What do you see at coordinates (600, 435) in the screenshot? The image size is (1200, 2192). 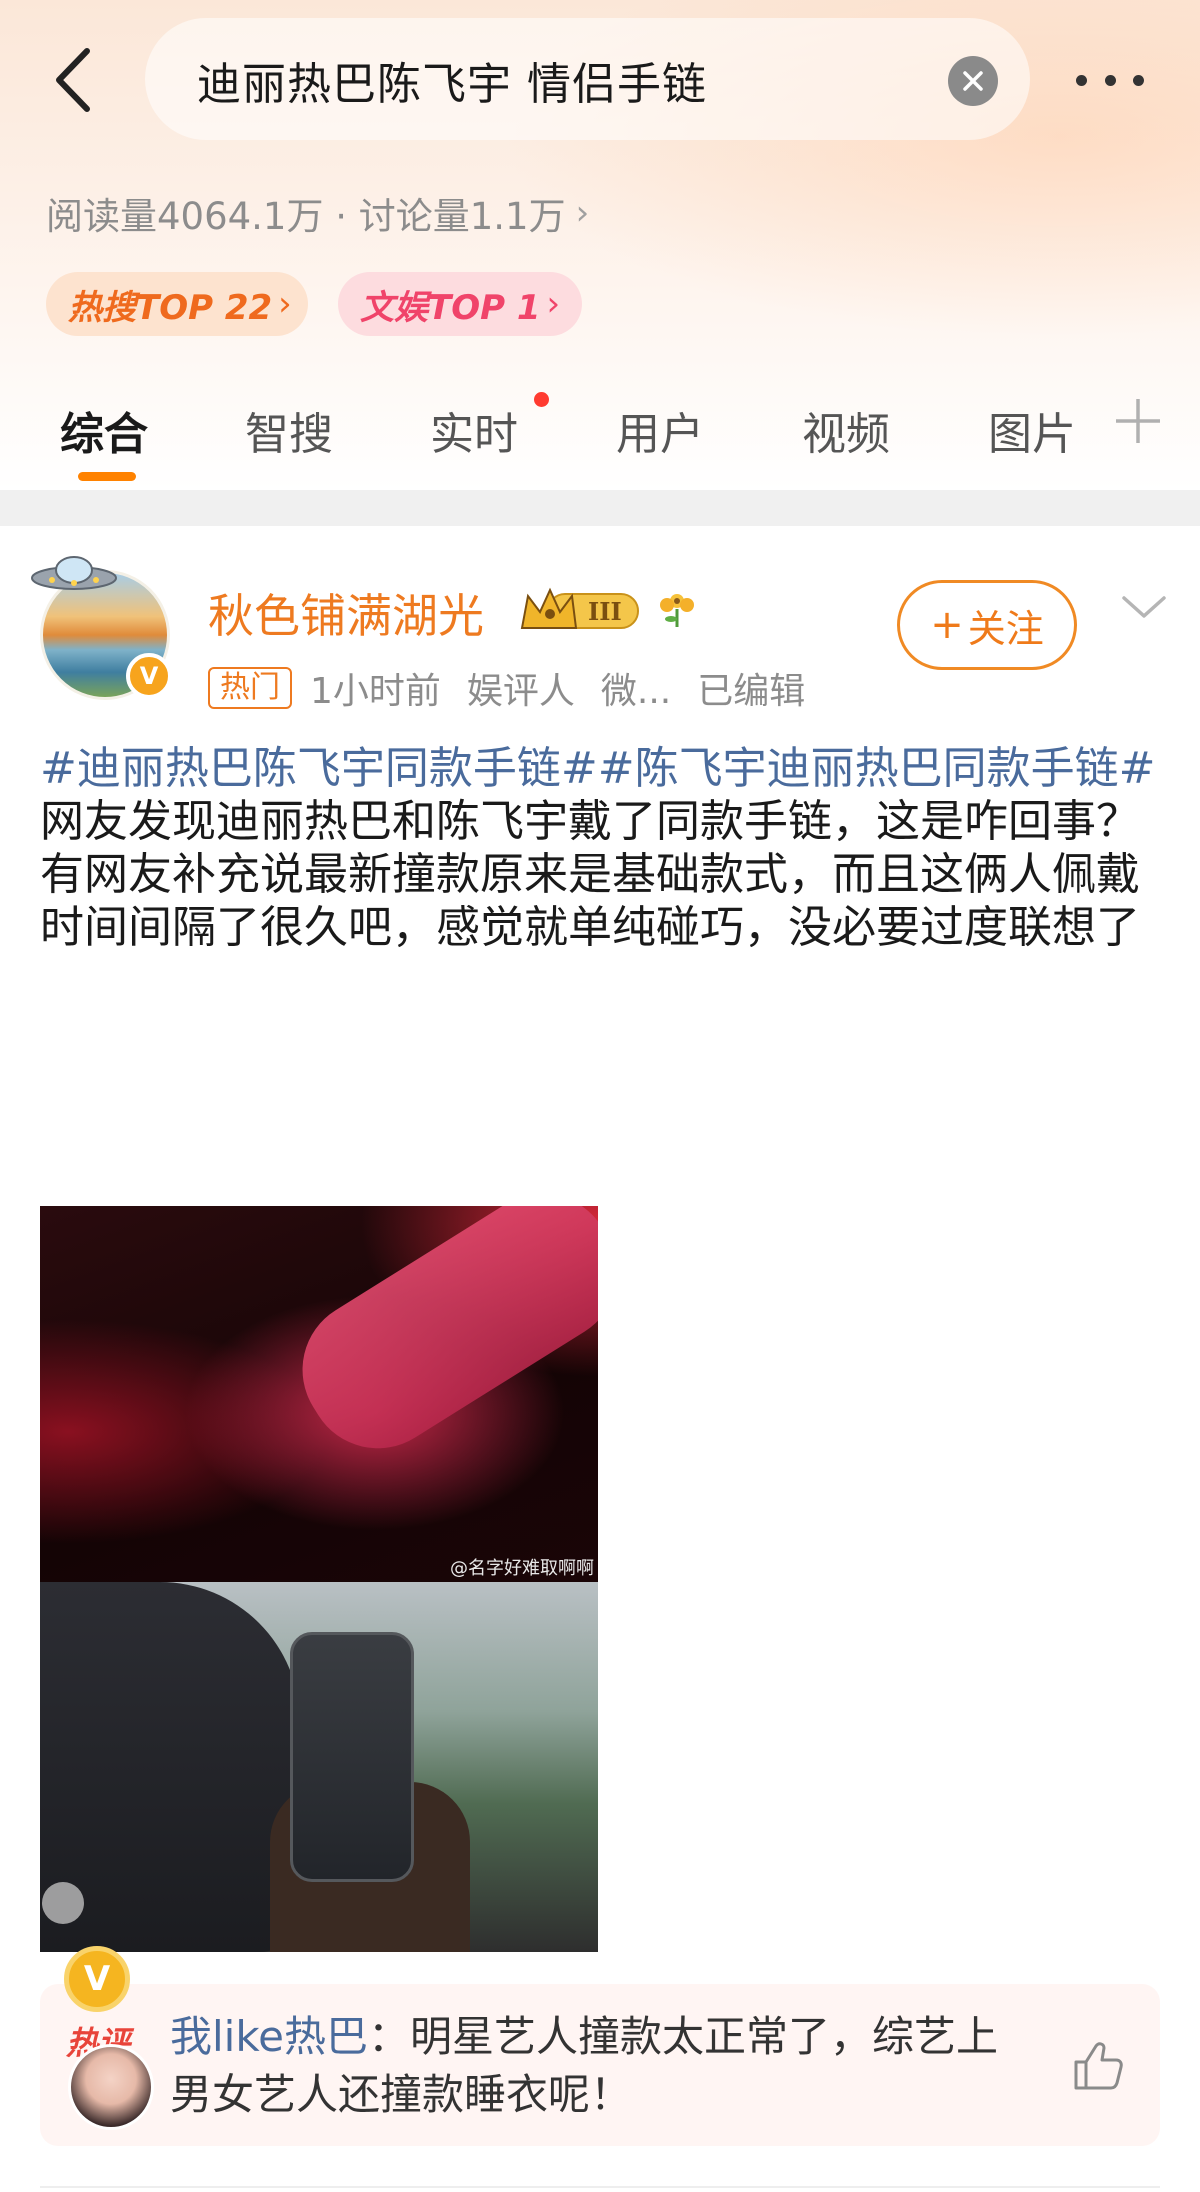 I see `search-tabs: 综合 智搜 实时 用户 视频 图片` at bounding box center [600, 435].